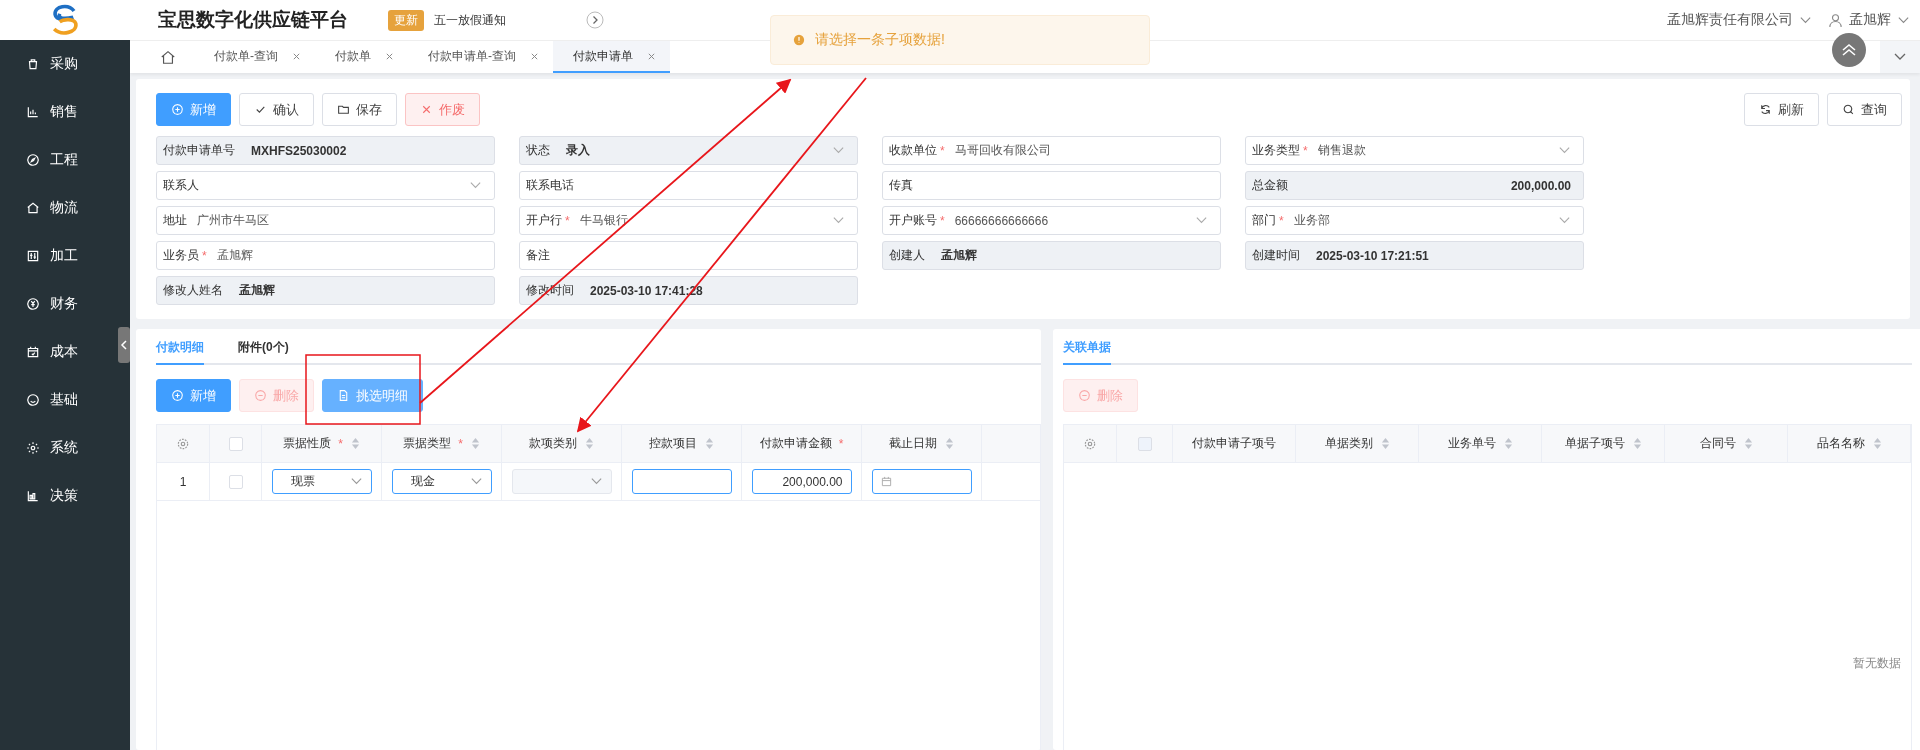 The height and width of the screenshot is (750, 1920). What do you see at coordinates (361, 57) in the screenshot?
I see `page-tab: 付款单` at bounding box center [361, 57].